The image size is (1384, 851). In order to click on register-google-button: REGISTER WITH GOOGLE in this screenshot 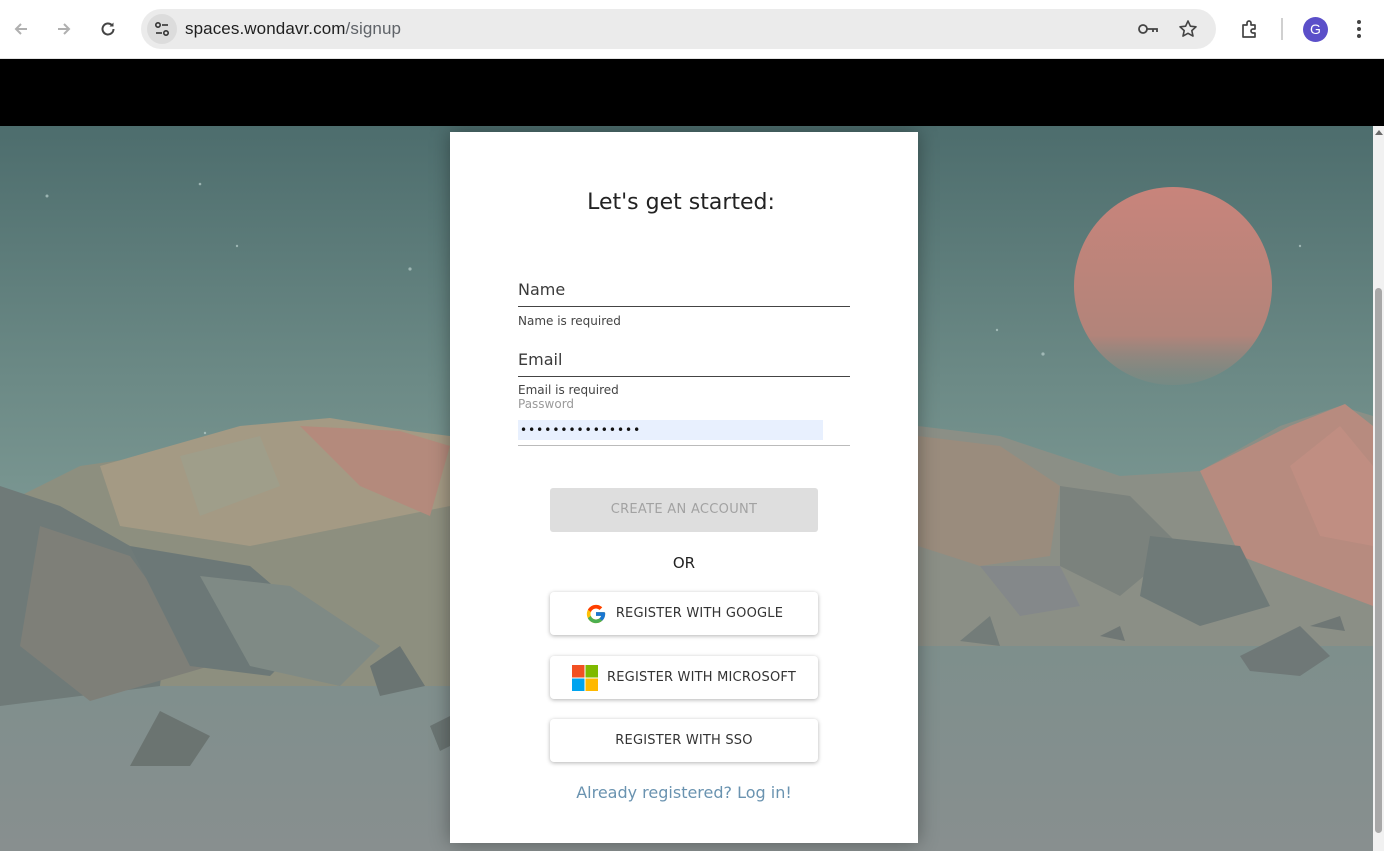, I will do `click(684, 613)`.